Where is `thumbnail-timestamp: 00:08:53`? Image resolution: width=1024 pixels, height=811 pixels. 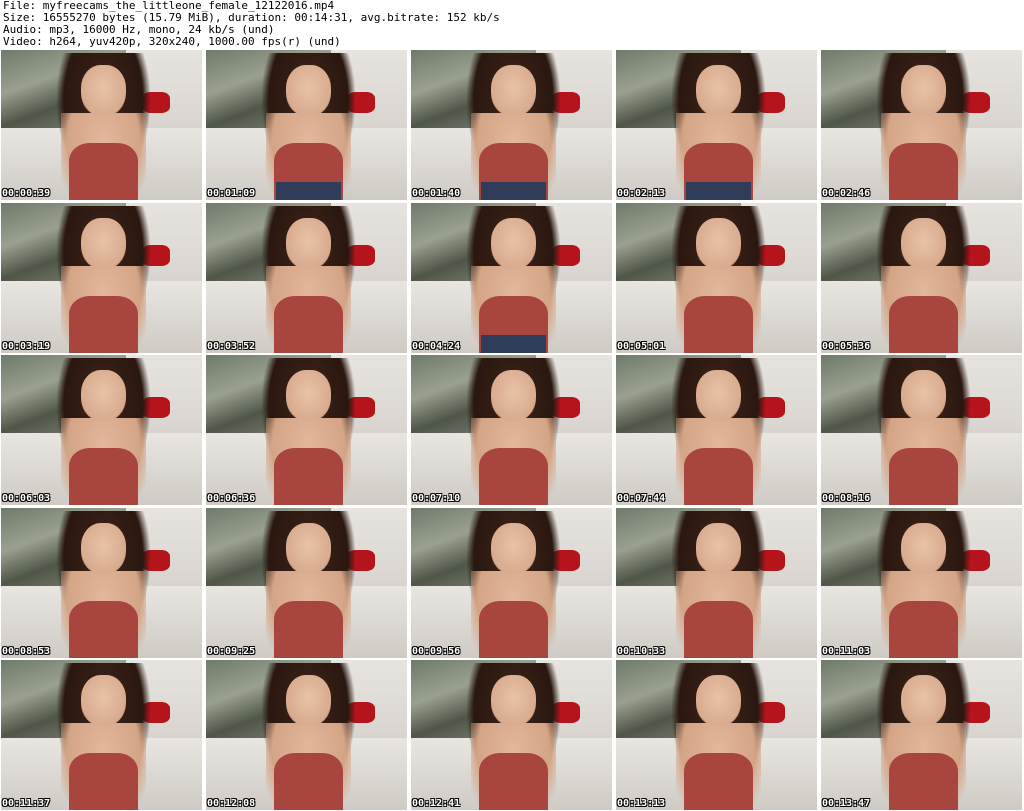
thumbnail-timestamp: 00:08:53 is located at coordinates (26, 651).